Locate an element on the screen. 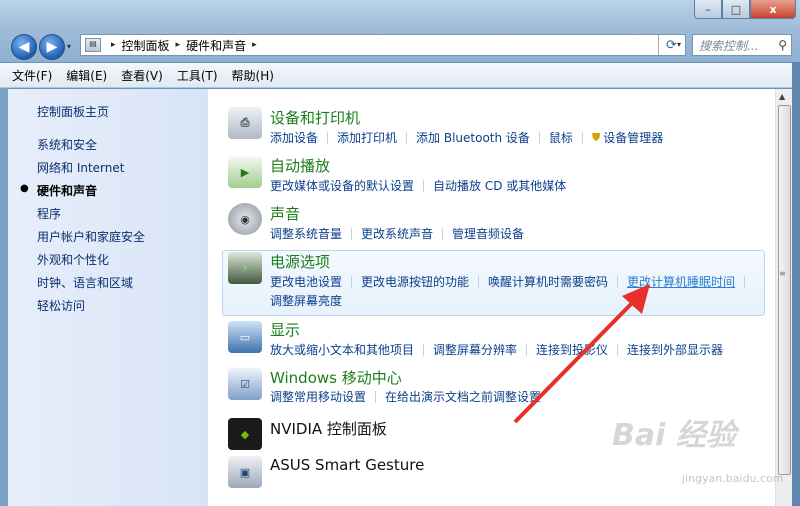 The width and height of the screenshot is (800, 506). back-button: ◀ is located at coordinates (24, 47).